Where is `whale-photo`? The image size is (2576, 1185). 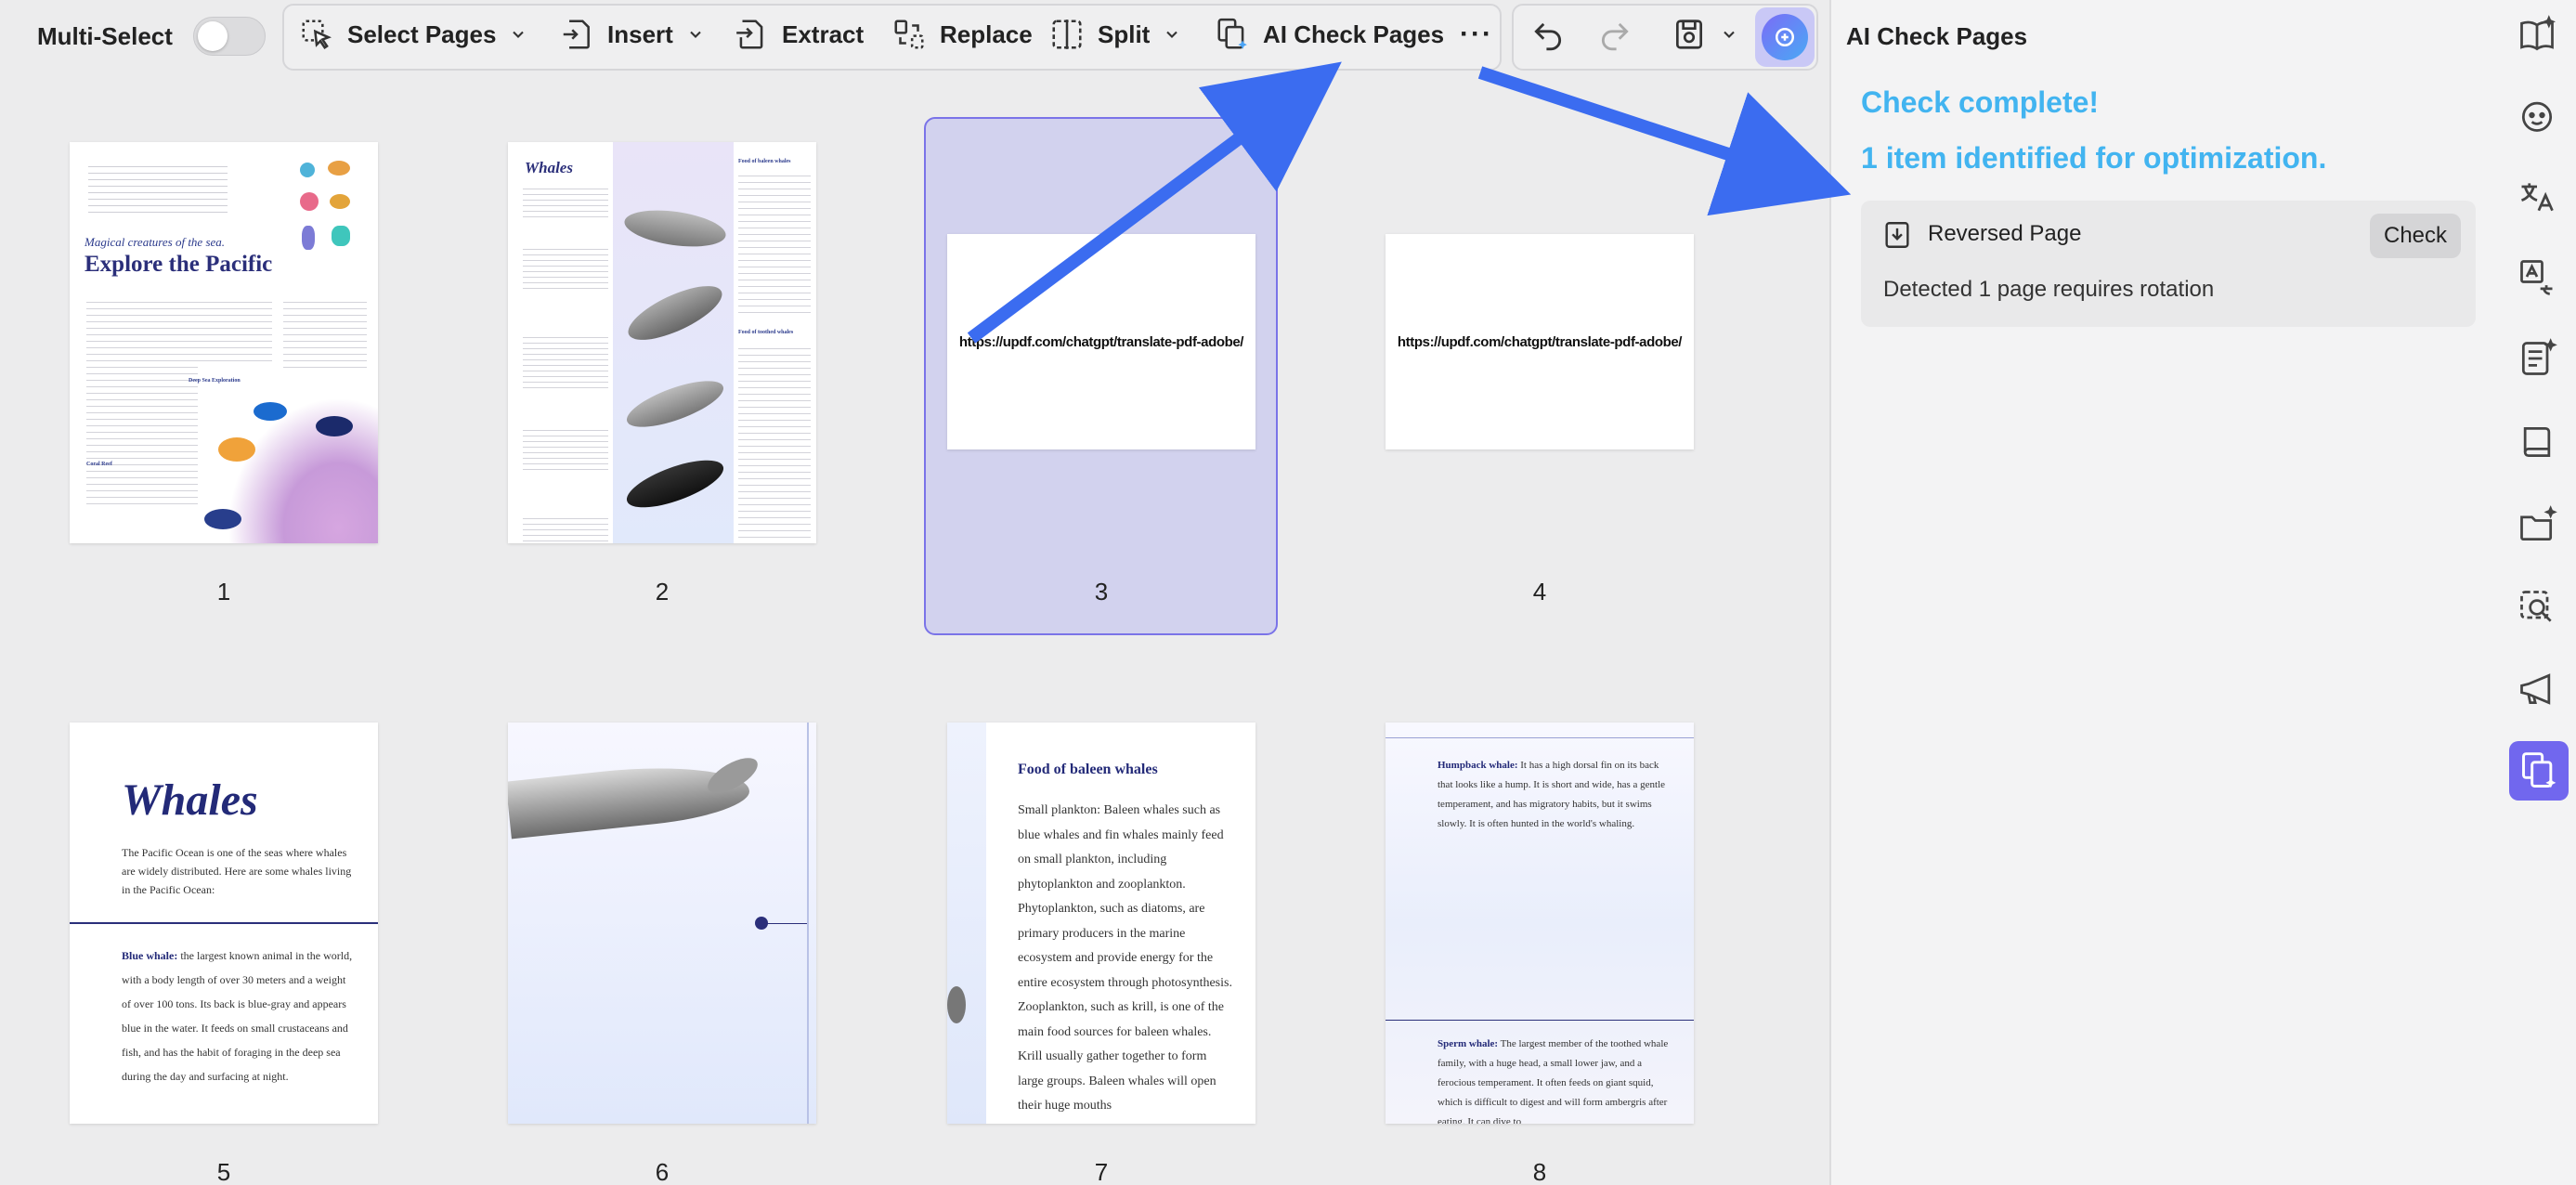
whale-photo is located at coordinates (630, 798).